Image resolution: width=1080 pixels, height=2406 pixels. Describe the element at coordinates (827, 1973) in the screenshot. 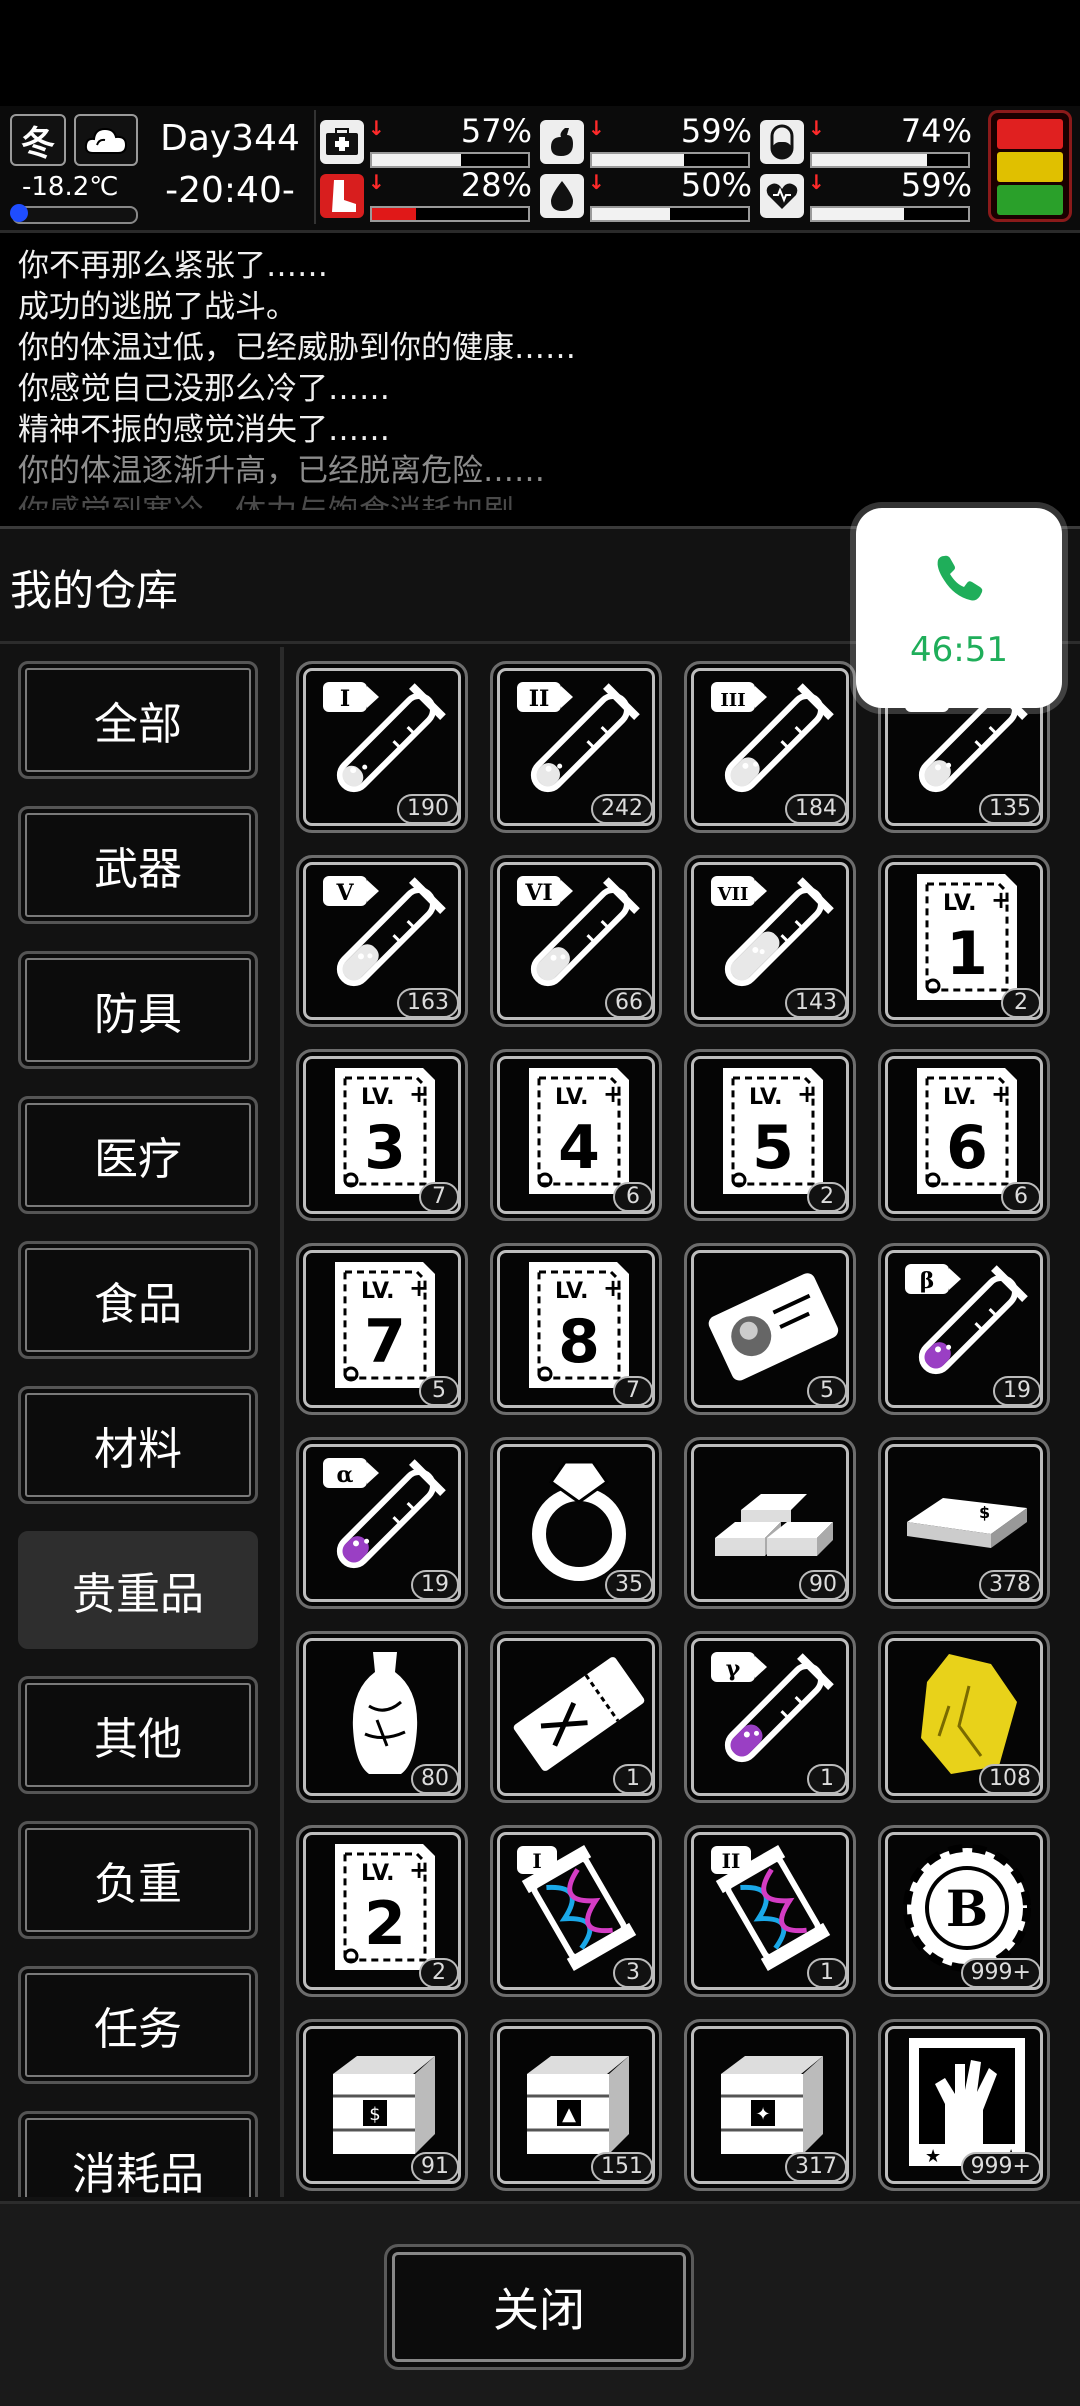

I see `item-count: 1` at that location.